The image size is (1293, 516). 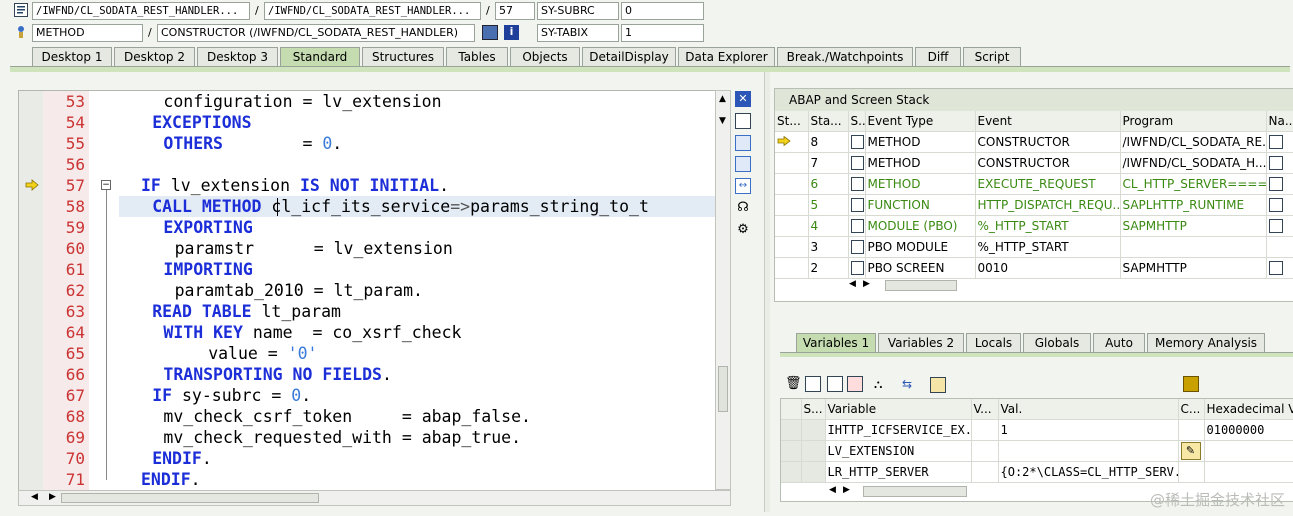 I want to click on tab-desktop-3: Desktop 3, so click(x=237, y=57).